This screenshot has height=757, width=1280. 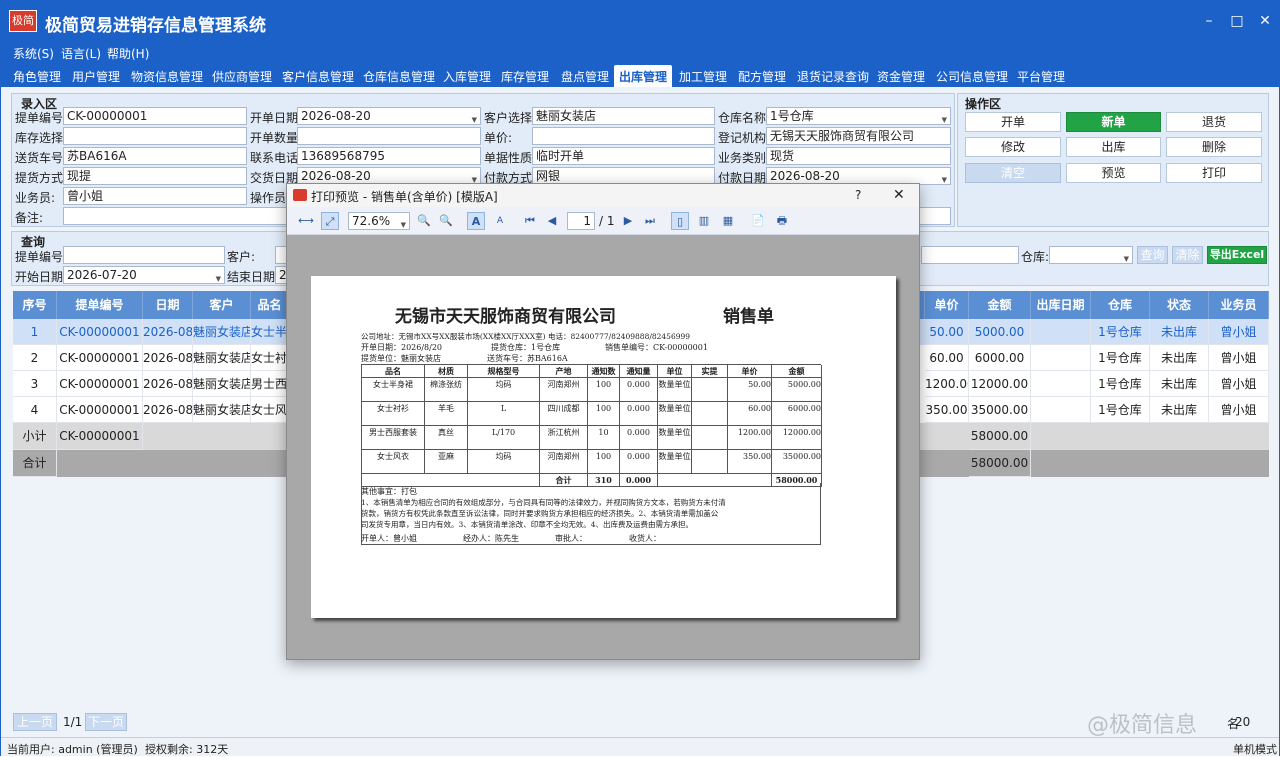 What do you see at coordinates (379, 221) in the screenshot?
I see `zoom-select: 72.6% ▼` at bounding box center [379, 221].